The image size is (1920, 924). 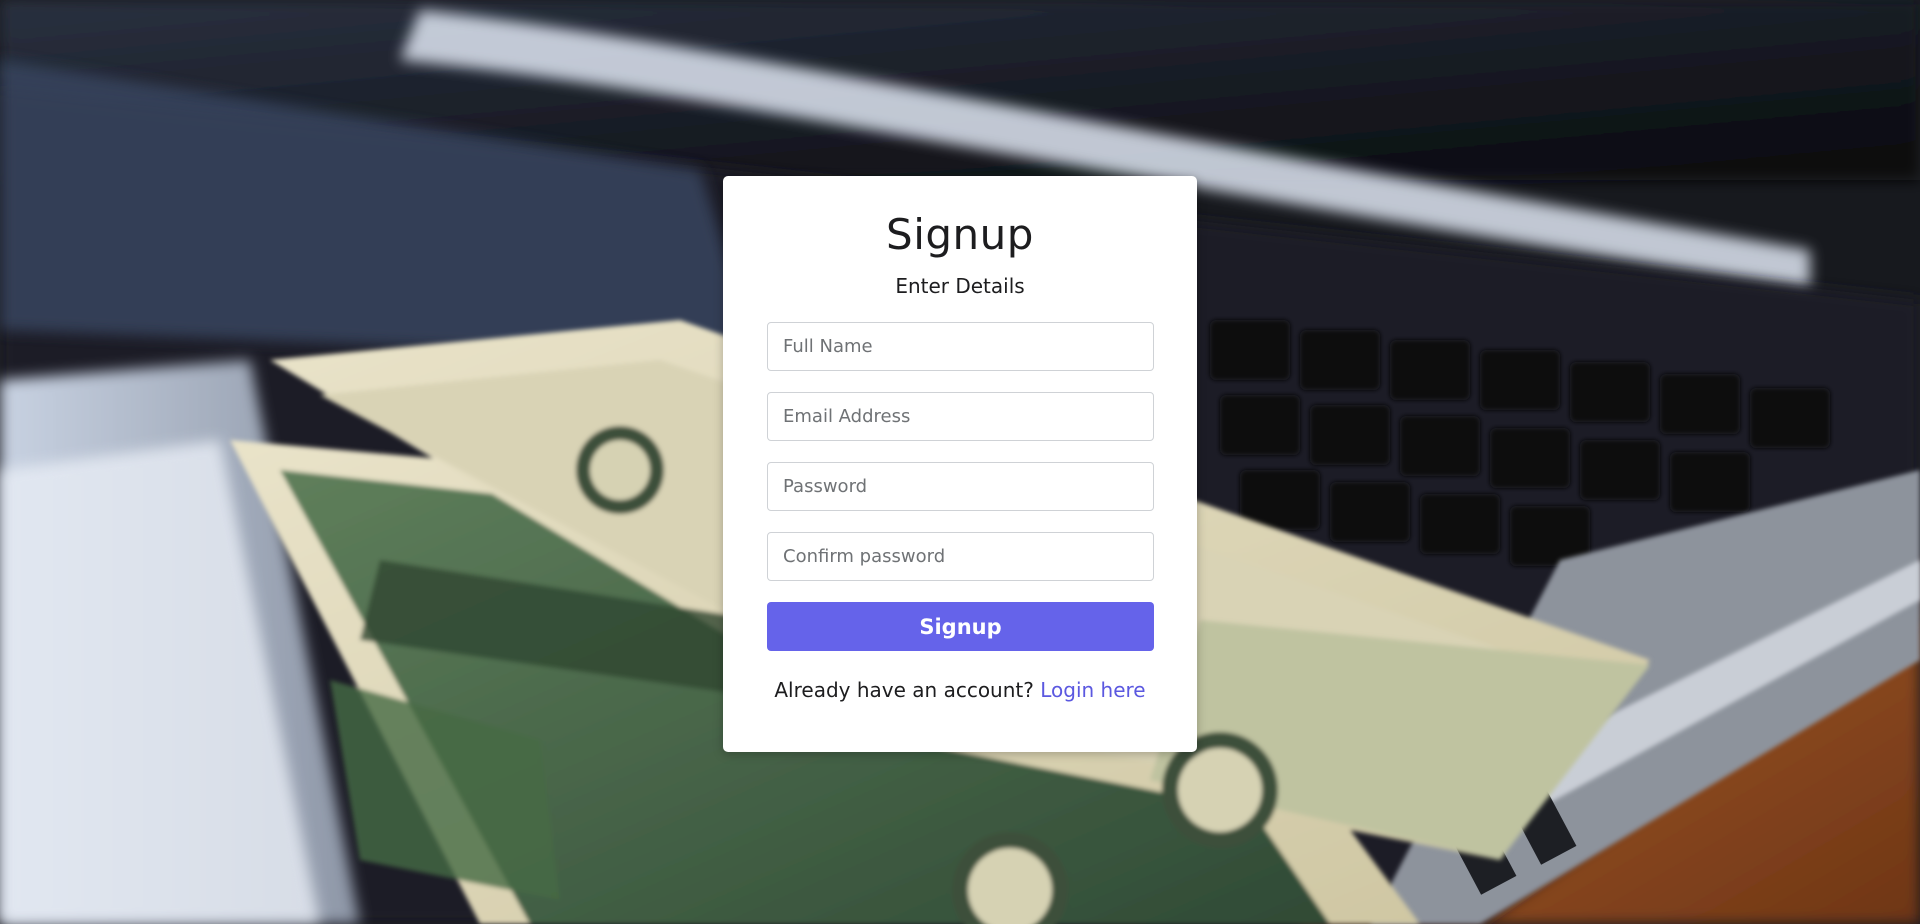 I want to click on signup-button: Signup, so click(x=960, y=626).